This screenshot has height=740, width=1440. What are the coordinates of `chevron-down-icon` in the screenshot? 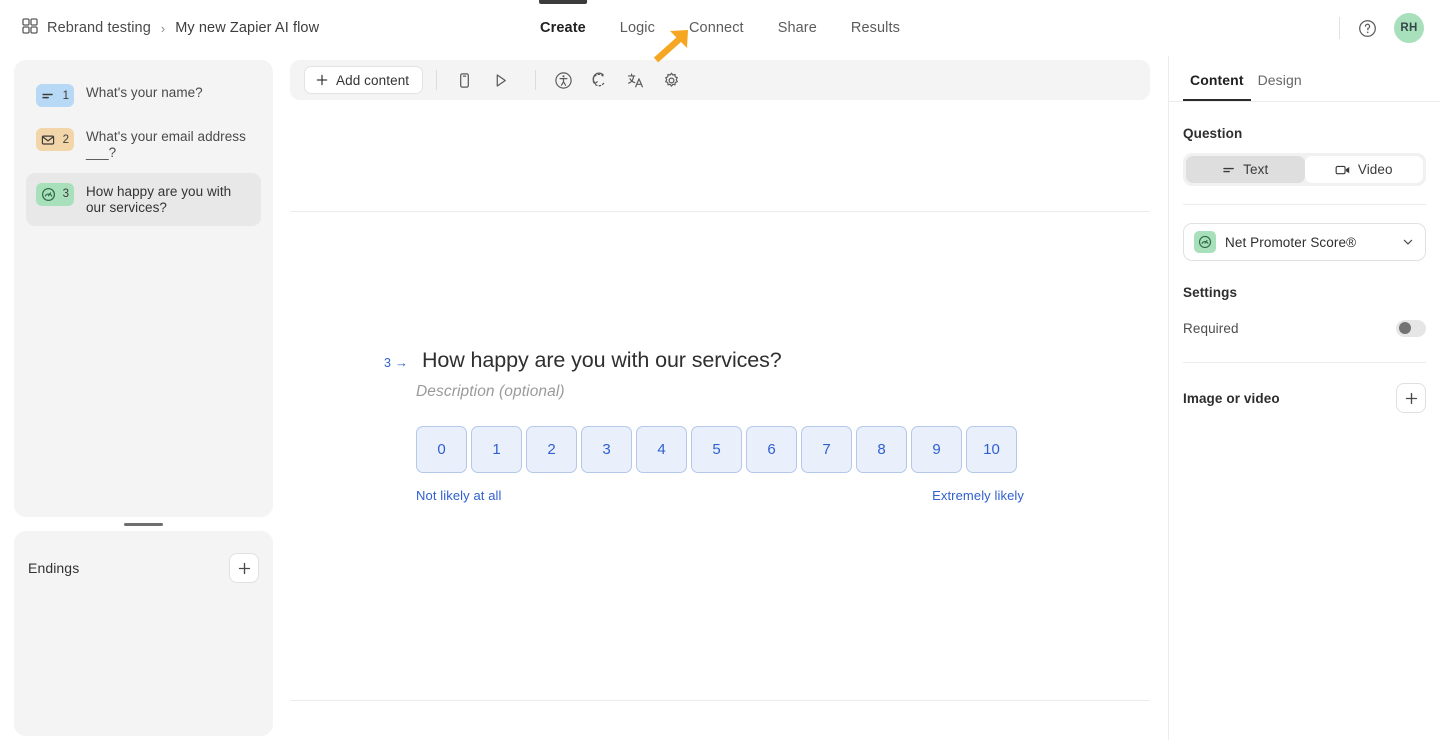 It's located at (1408, 242).